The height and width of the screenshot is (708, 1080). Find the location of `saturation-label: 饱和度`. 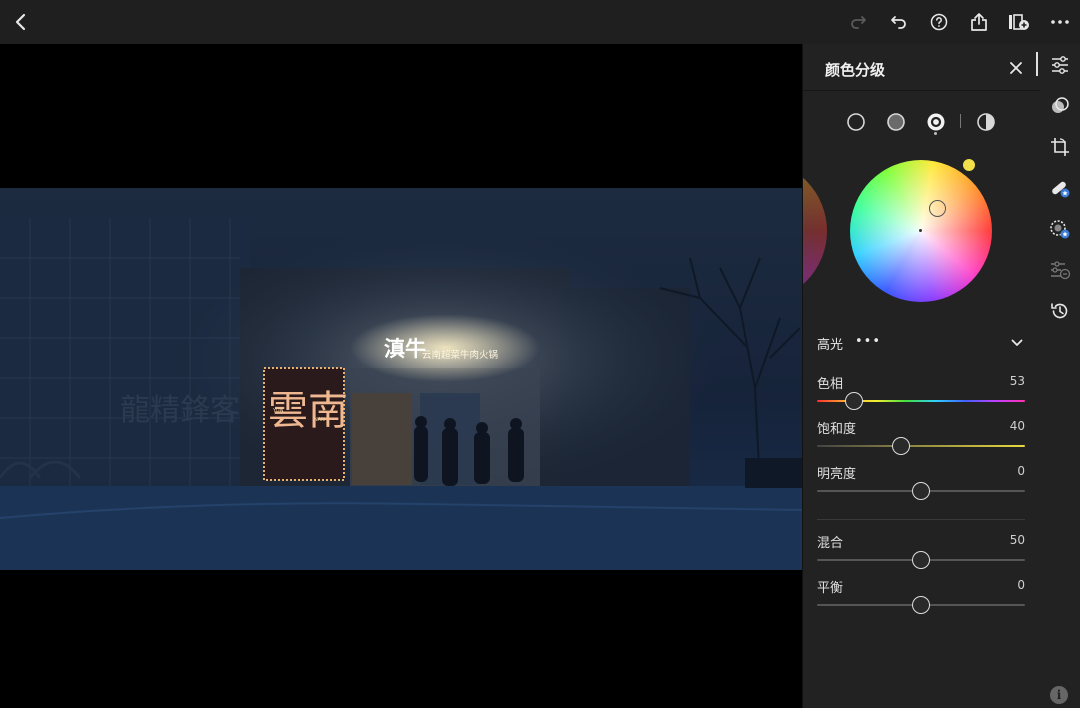

saturation-label: 饱和度 is located at coordinates (837, 429).